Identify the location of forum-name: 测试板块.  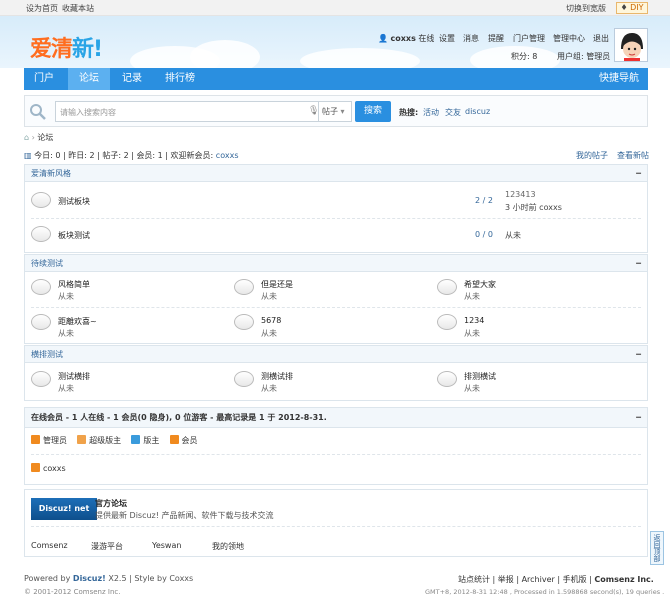
(74, 201).